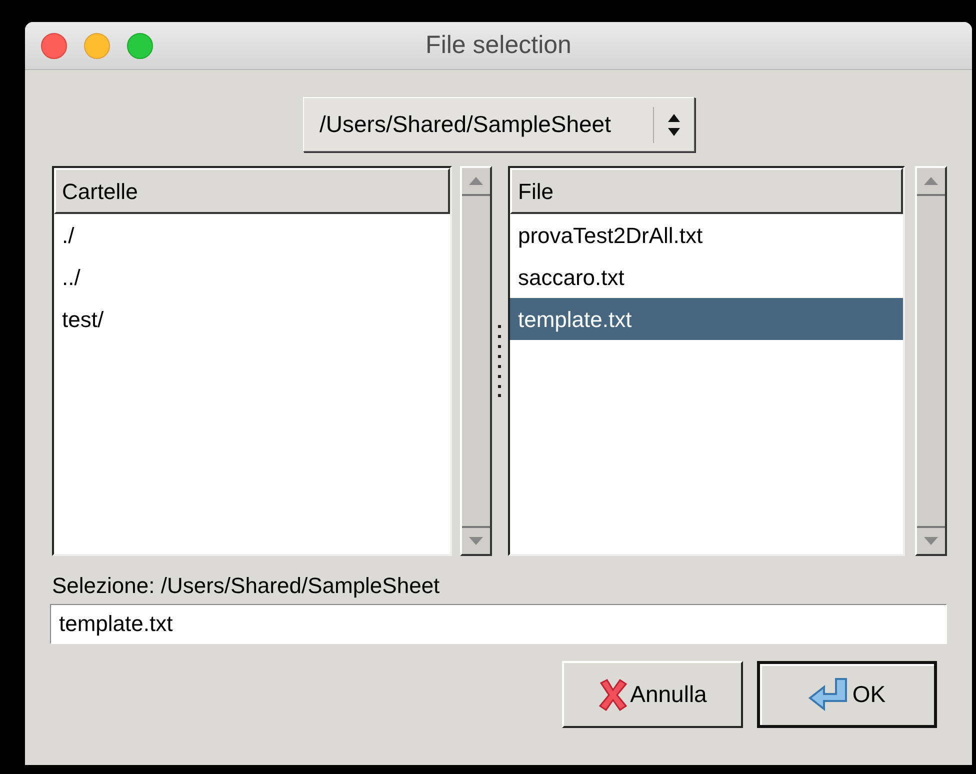  What do you see at coordinates (252, 191) in the screenshot?
I see `column-header: Cartelle` at bounding box center [252, 191].